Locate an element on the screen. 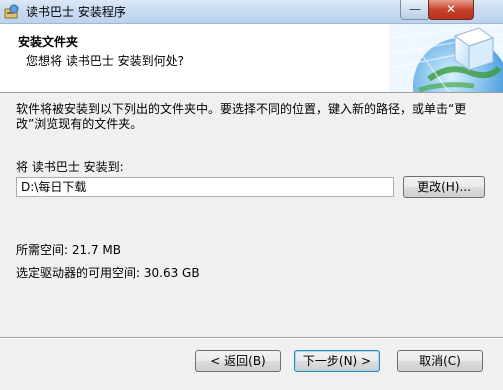  next-button: 下一步(N) > is located at coordinates (337, 361).